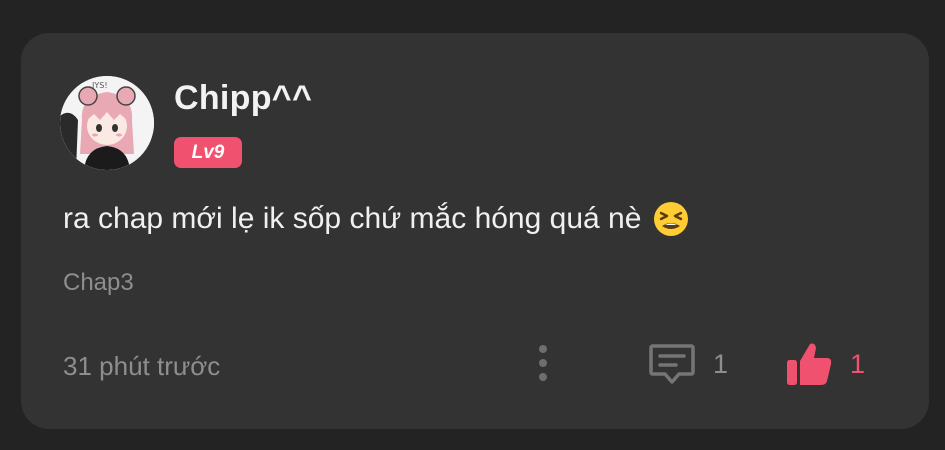 The height and width of the screenshot is (450, 945). What do you see at coordinates (243, 98) in the screenshot?
I see `username: Chipp^^` at bounding box center [243, 98].